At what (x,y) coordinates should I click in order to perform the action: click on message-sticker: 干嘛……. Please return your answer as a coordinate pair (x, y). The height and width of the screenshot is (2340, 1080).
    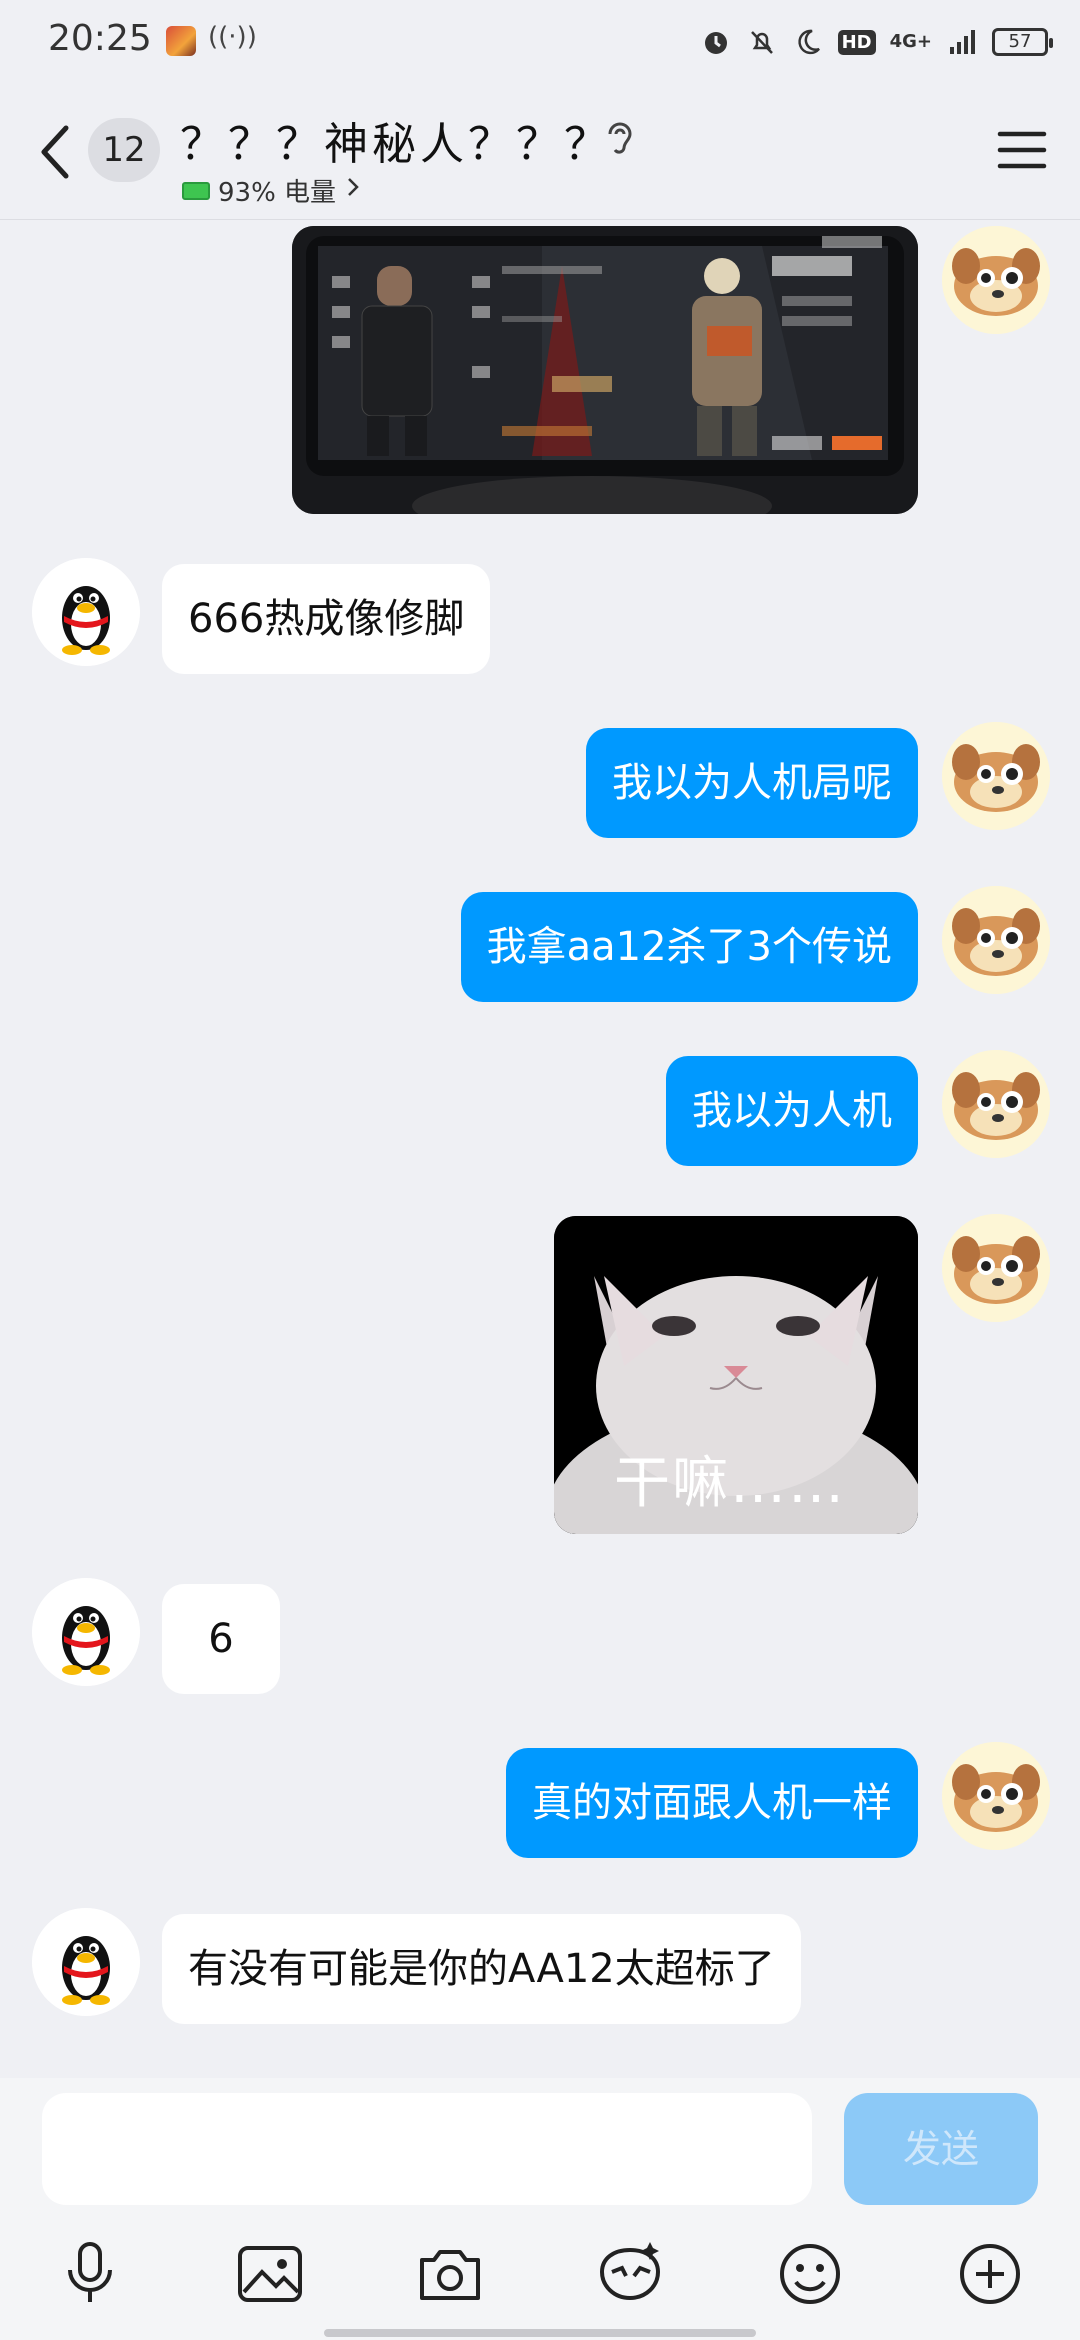
    Looking at the image, I should click on (736, 1375).